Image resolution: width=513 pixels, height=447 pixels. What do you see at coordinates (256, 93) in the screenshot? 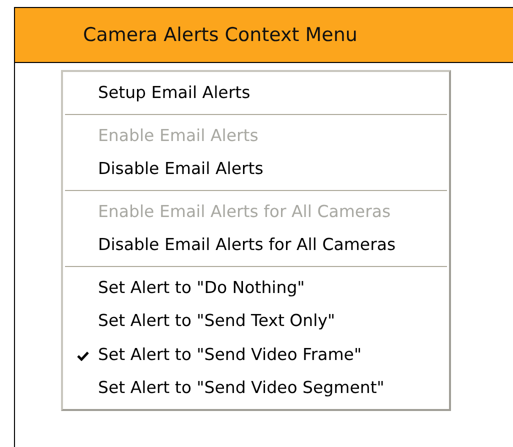
I see `menu-item: Setup Email Alerts` at bounding box center [256, 93].